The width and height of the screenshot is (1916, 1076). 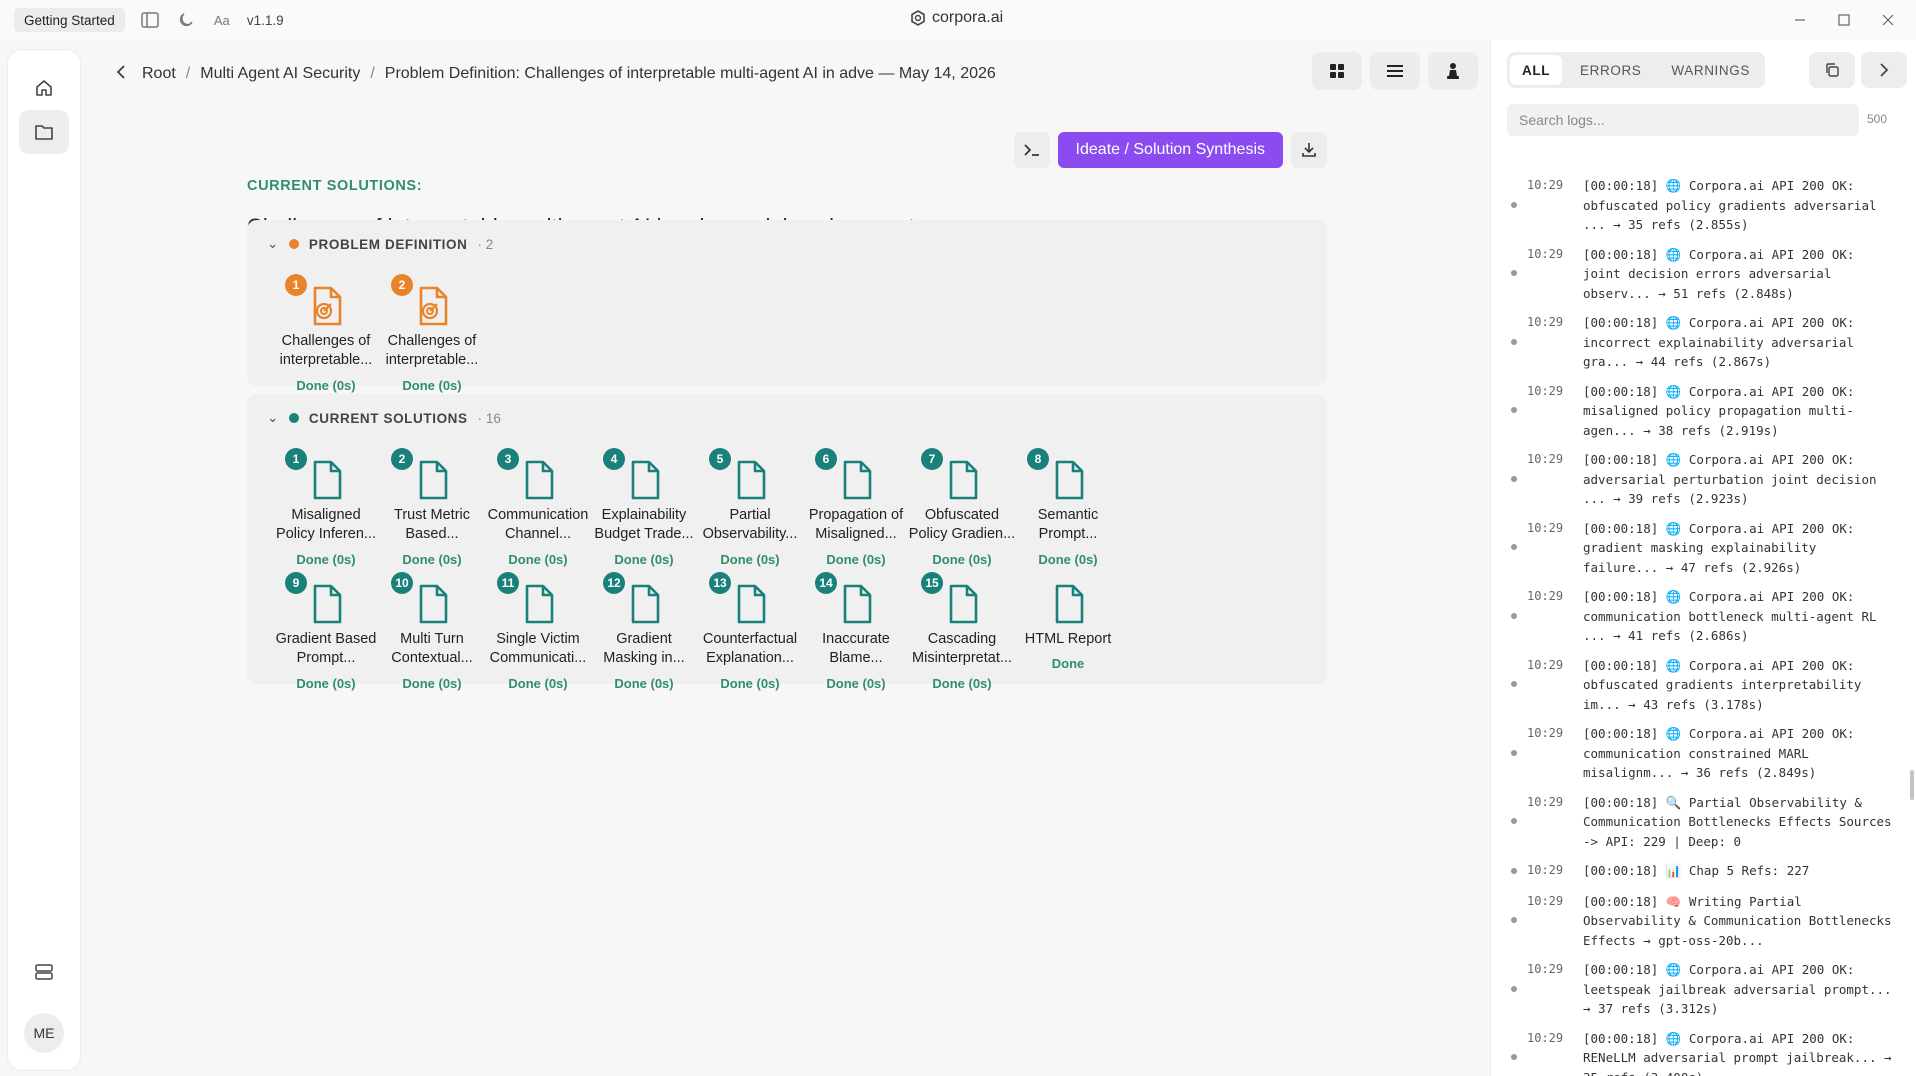 I want to click on log-scrollbar, so click(x=1912, y=785).